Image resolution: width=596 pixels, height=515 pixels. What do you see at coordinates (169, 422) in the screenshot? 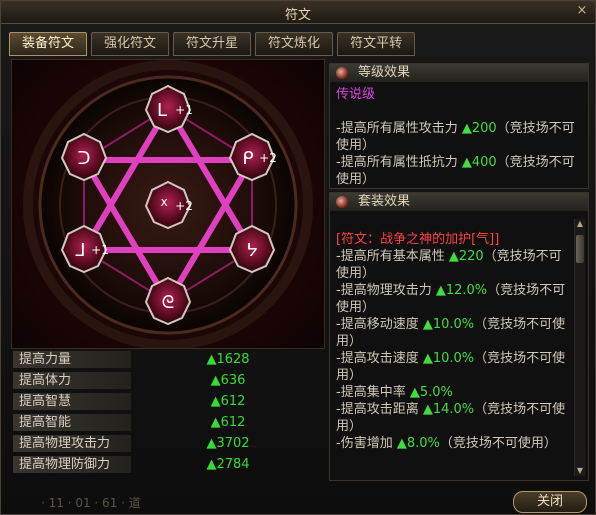
I see `stat-row: 提高智能 ▲612` at bounding box center [169, 422].